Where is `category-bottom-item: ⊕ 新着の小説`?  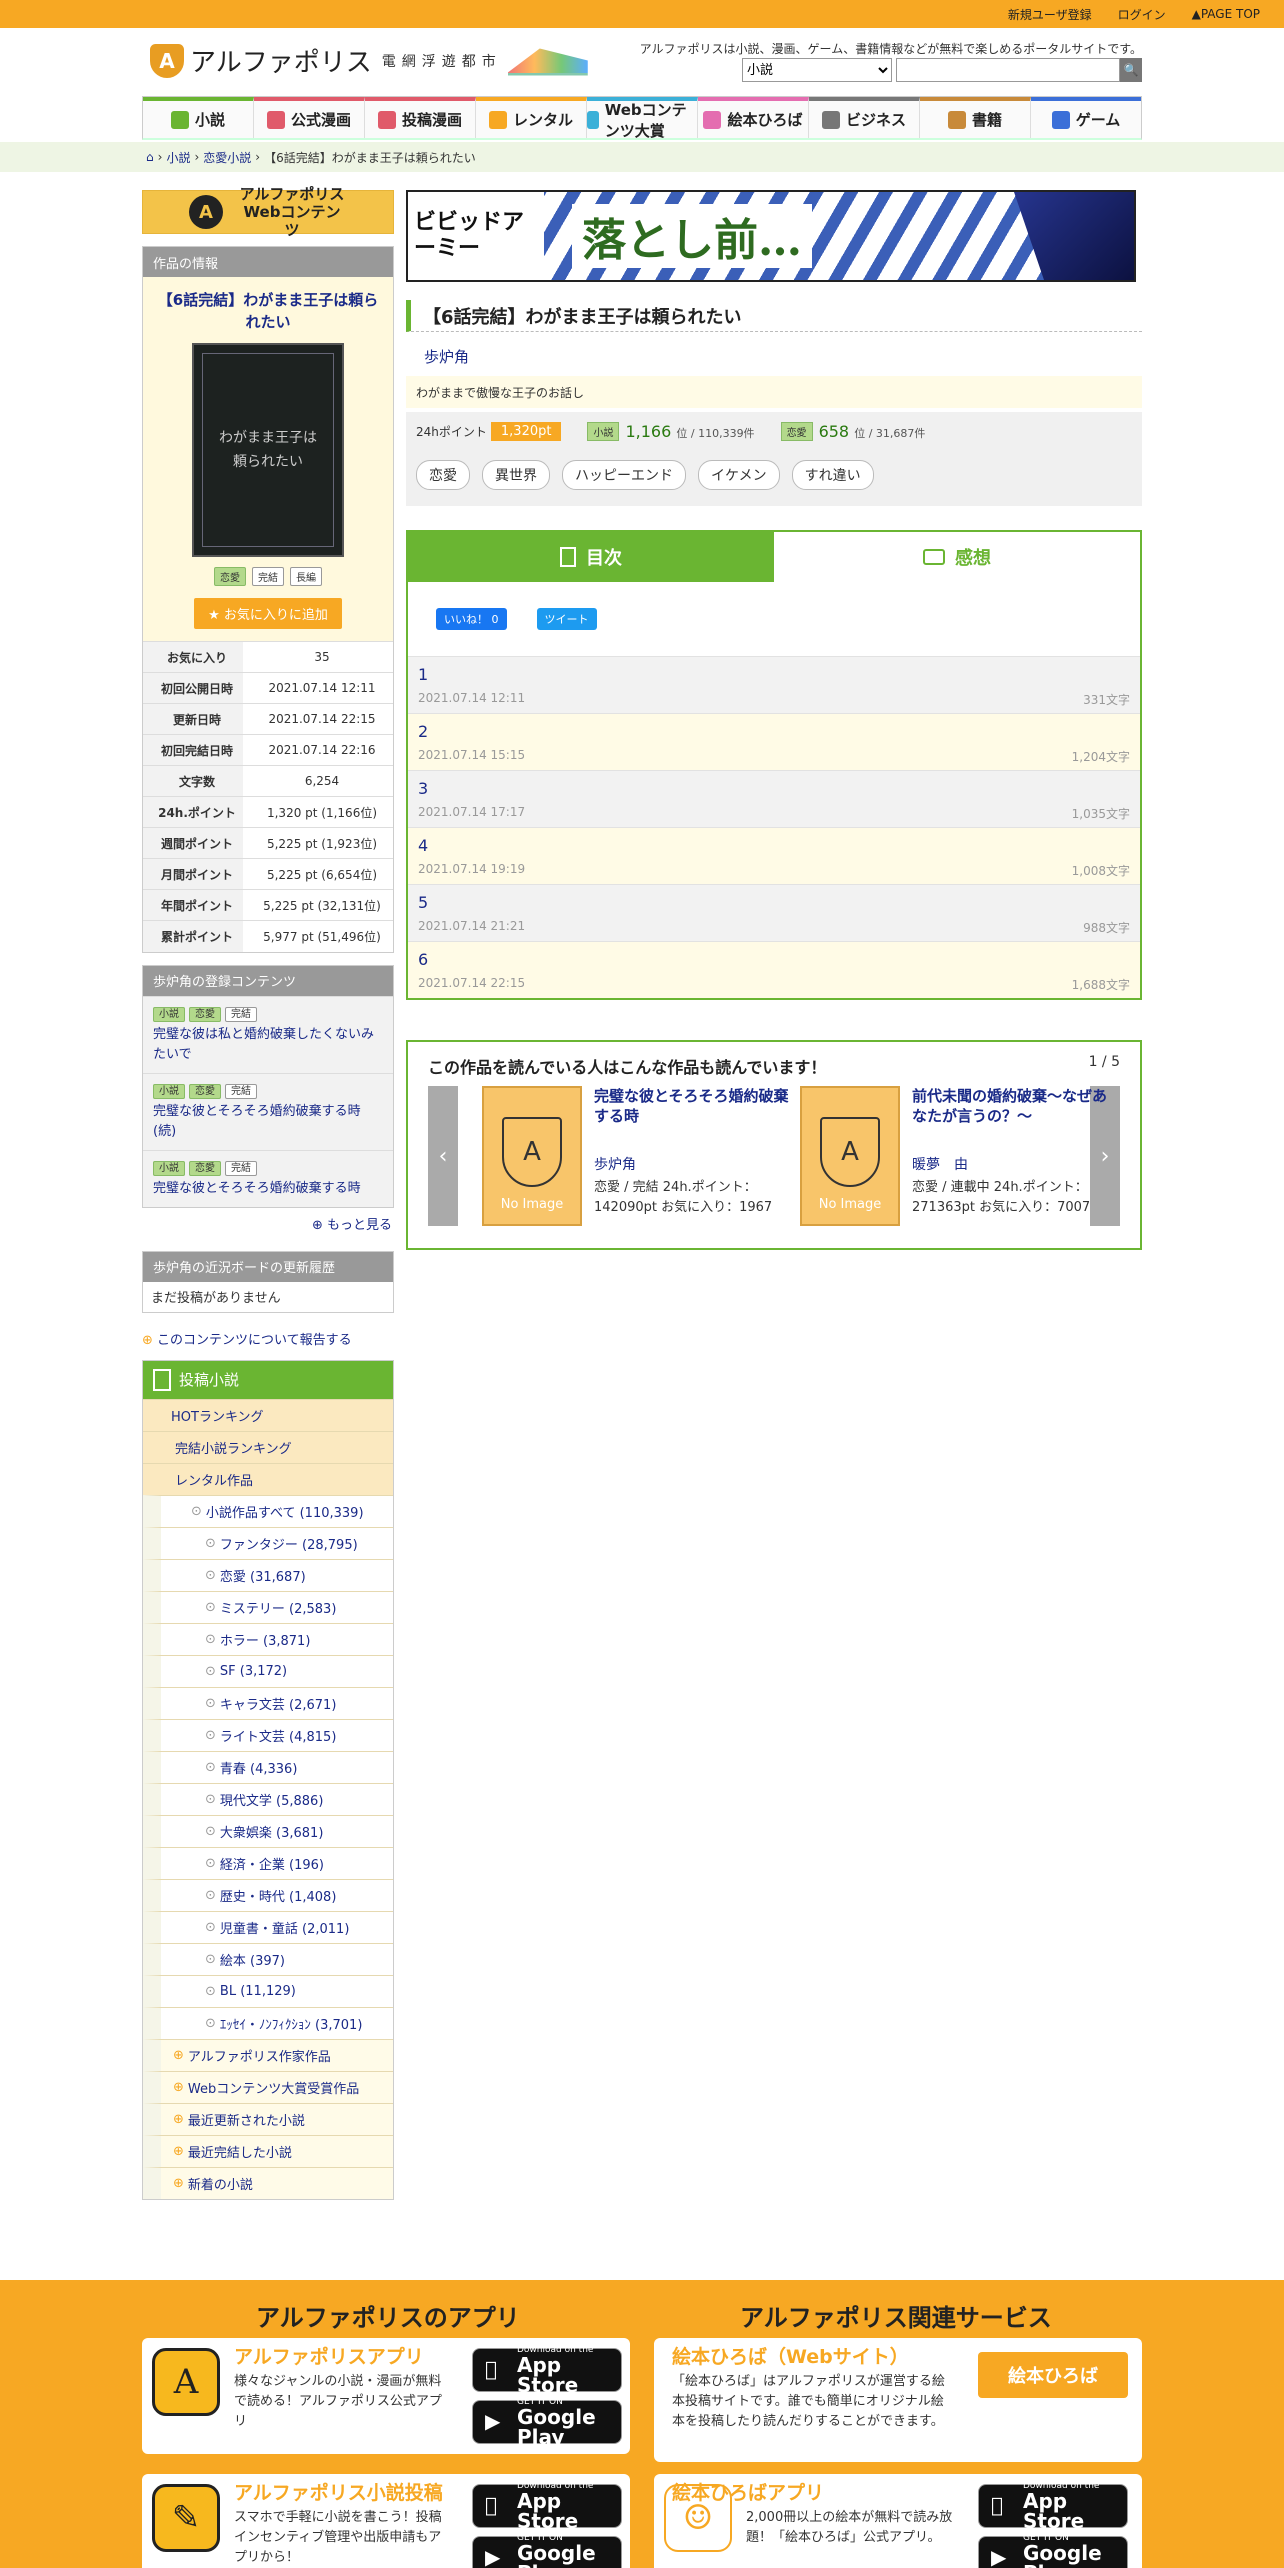 category-bottom-item: ⊕ 新着の小説 is located at coordinates (268, 2182).